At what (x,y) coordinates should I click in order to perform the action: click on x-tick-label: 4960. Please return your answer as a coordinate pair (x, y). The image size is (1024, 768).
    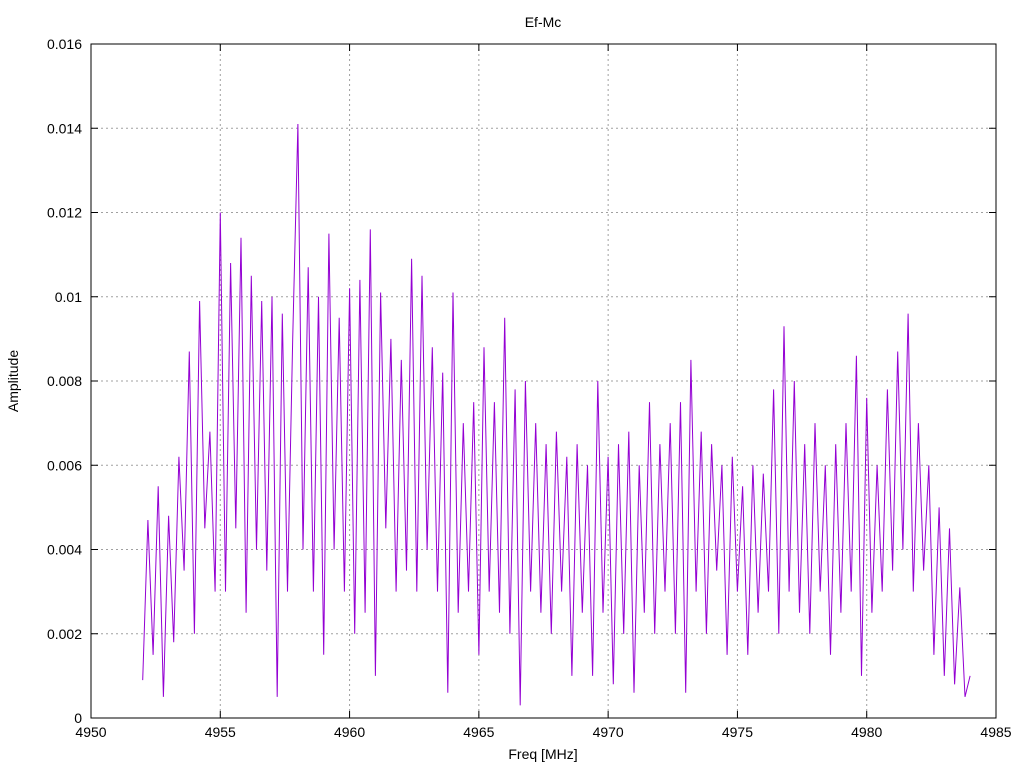
    Looking at the image, I should click on (349, 732).